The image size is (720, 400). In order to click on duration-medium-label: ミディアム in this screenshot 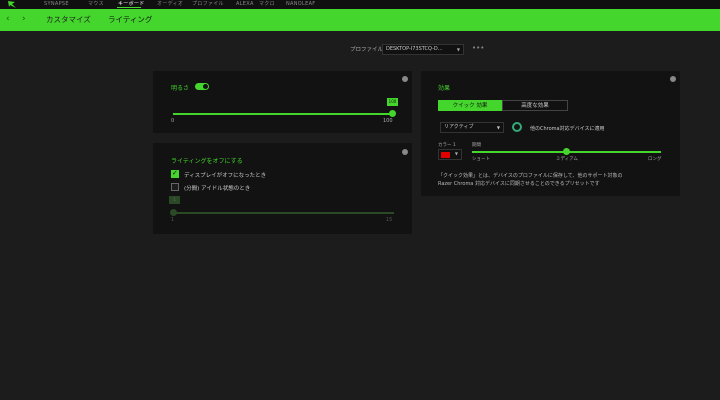, I will do `click(567, 159)`.